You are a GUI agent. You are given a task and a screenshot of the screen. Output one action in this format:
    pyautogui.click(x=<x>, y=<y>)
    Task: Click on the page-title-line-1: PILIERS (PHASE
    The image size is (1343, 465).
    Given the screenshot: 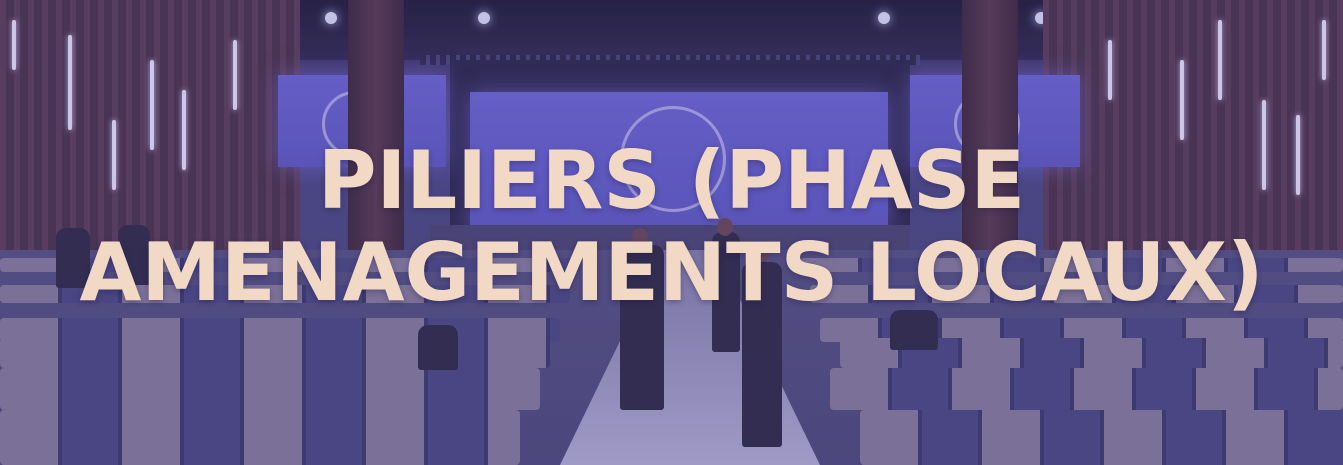 What is the action you would take?
    pyautogui.click(x=671, y=180)
    